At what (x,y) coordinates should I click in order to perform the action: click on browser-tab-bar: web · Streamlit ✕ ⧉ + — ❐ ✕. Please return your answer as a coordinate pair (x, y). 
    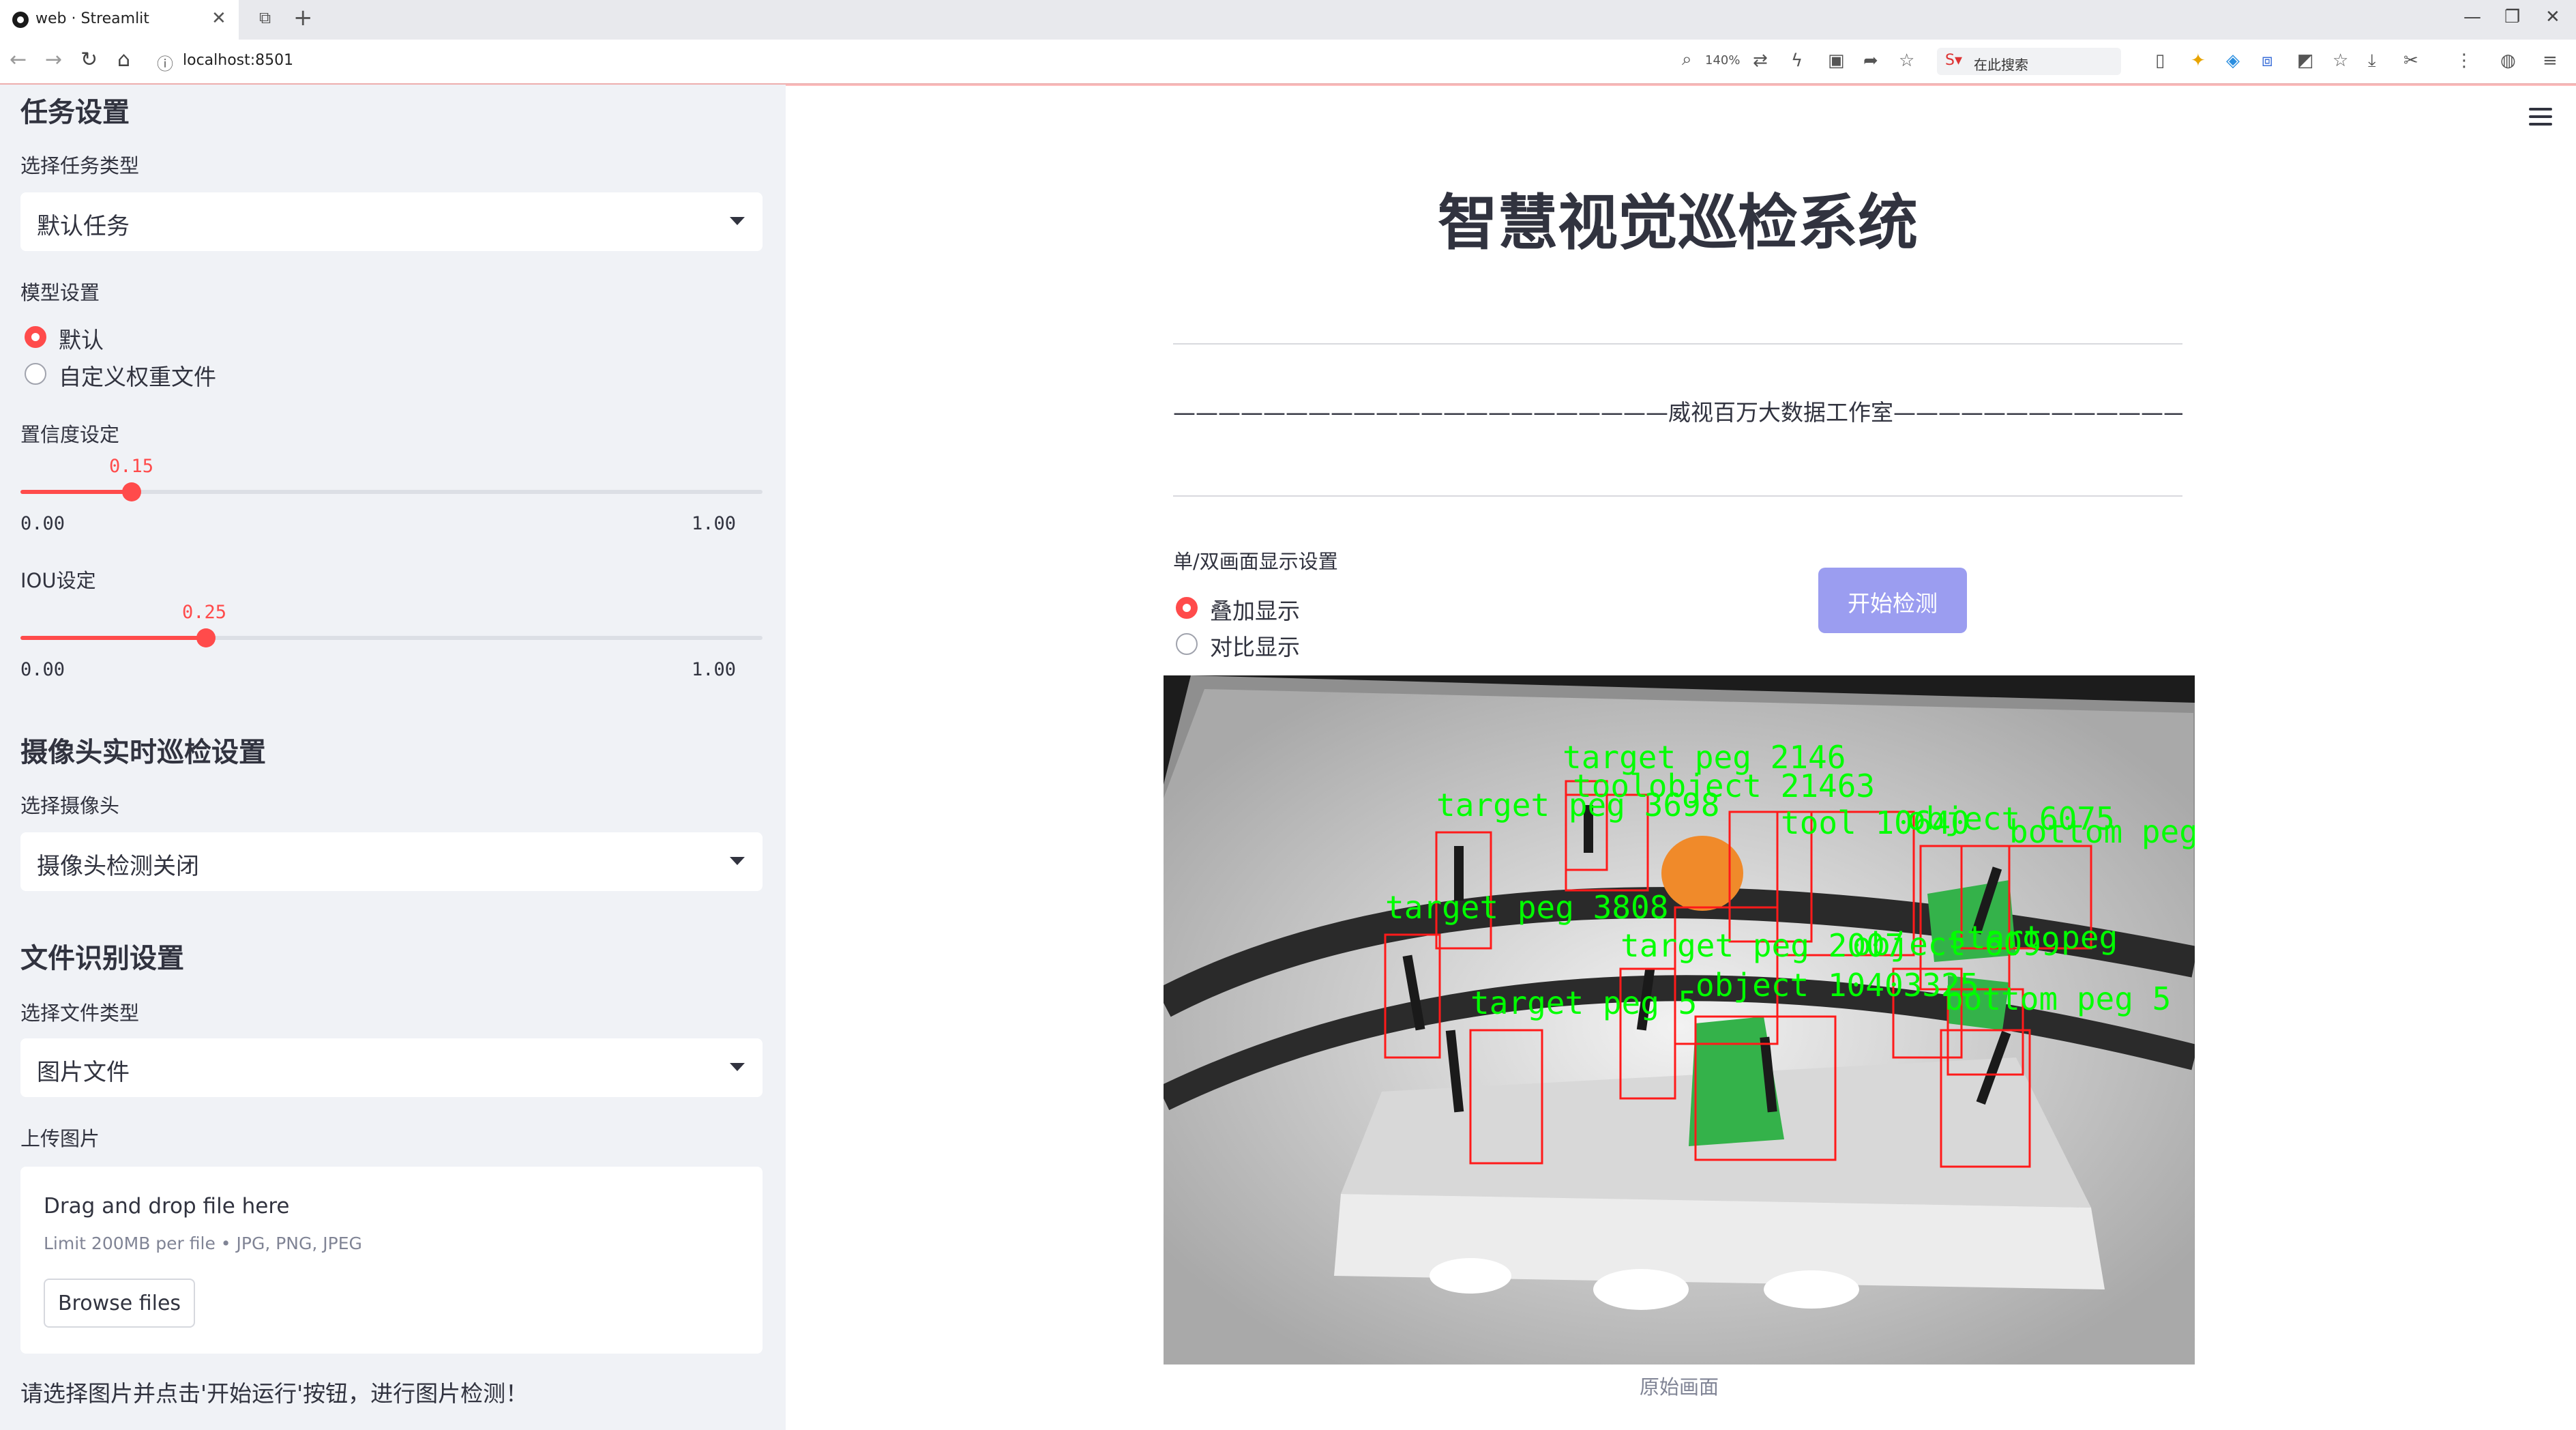
    Looking at the image, I should click on (1288, 20).